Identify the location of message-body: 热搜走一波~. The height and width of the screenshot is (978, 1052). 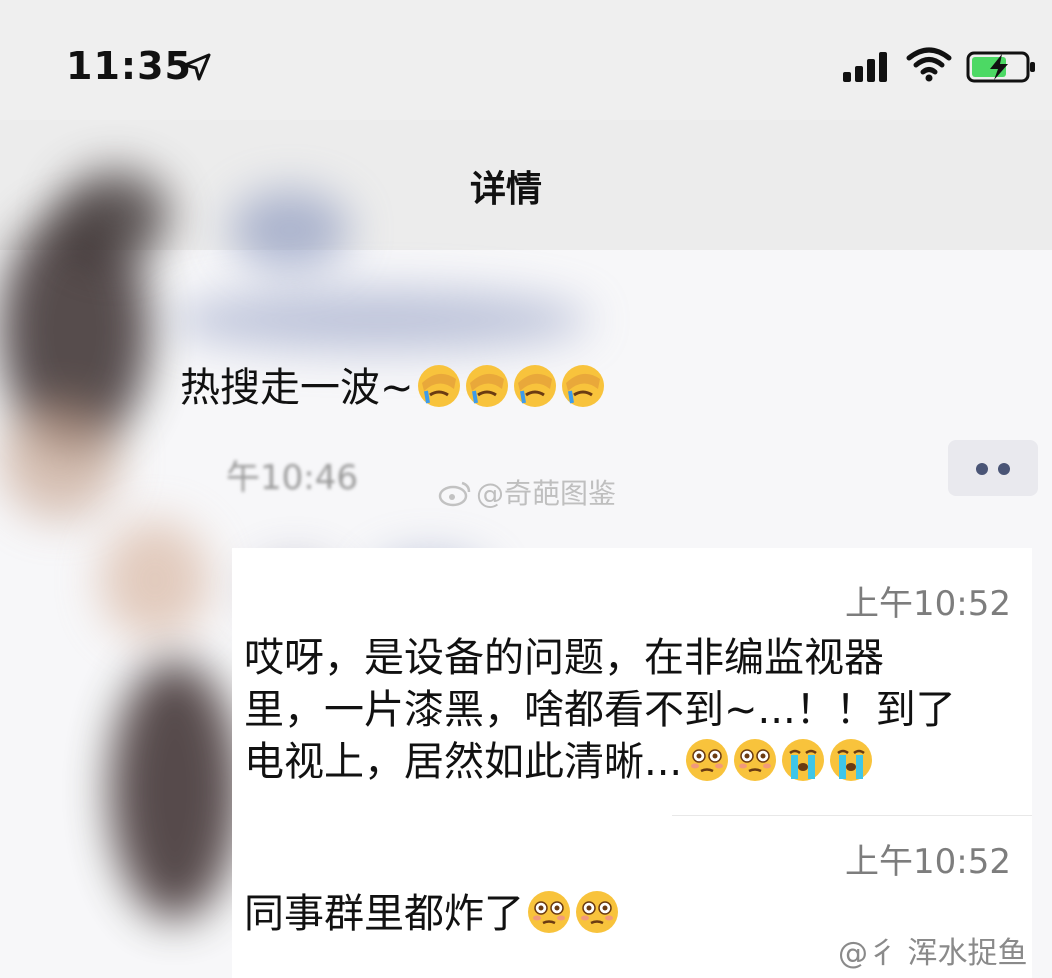
(297, 388).